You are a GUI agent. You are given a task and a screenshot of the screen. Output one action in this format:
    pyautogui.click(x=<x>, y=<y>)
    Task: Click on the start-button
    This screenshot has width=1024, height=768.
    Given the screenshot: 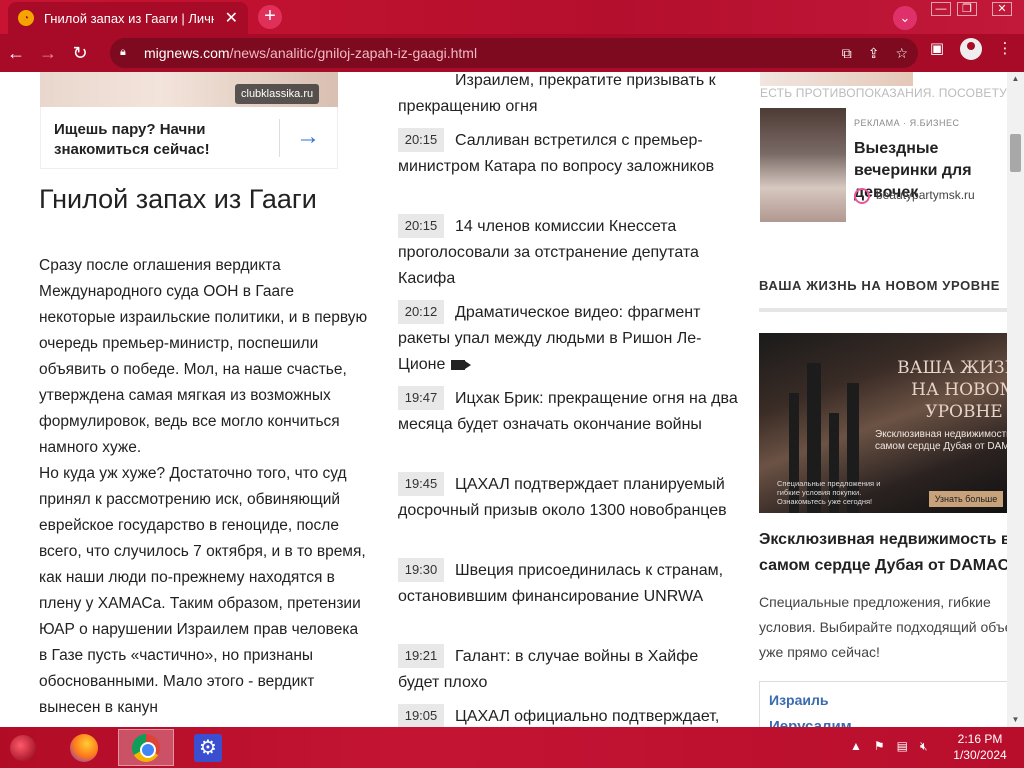 What is the action you would take?
    pyautogui.click(x=22, y=747)
    